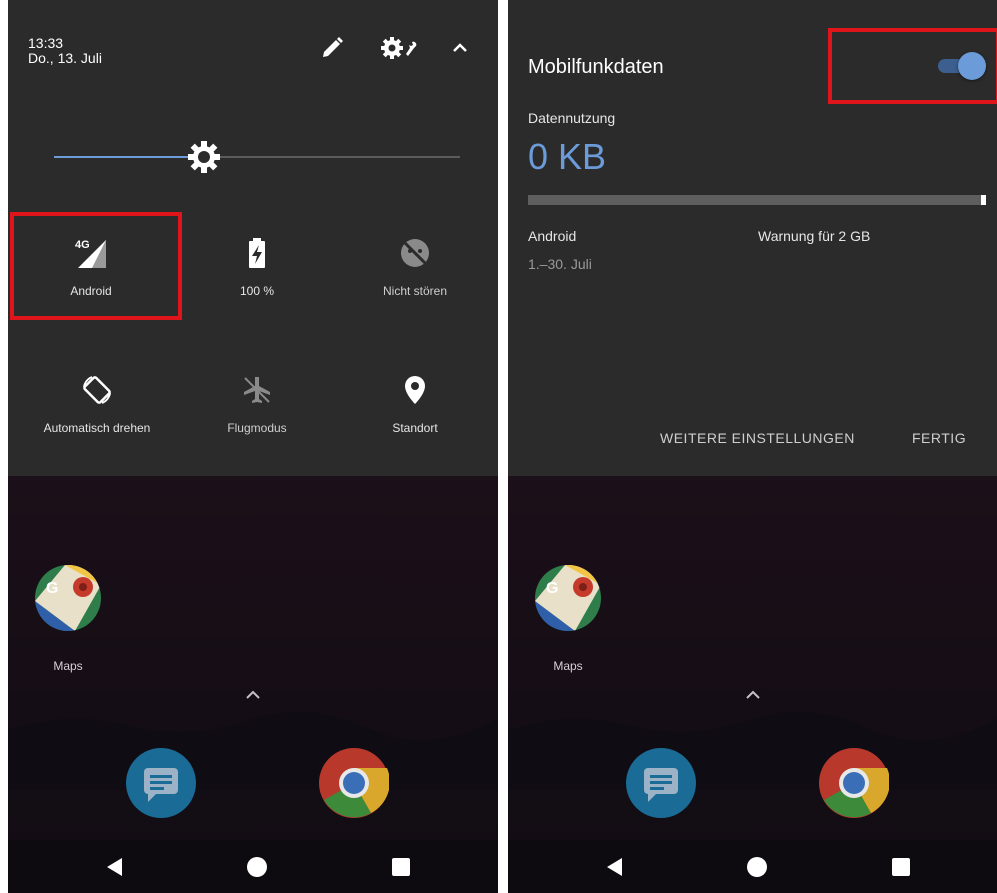 The height and width of the screenshot is (893, 997). I want to click on tile-battery: 100 %, so click(257, 267).